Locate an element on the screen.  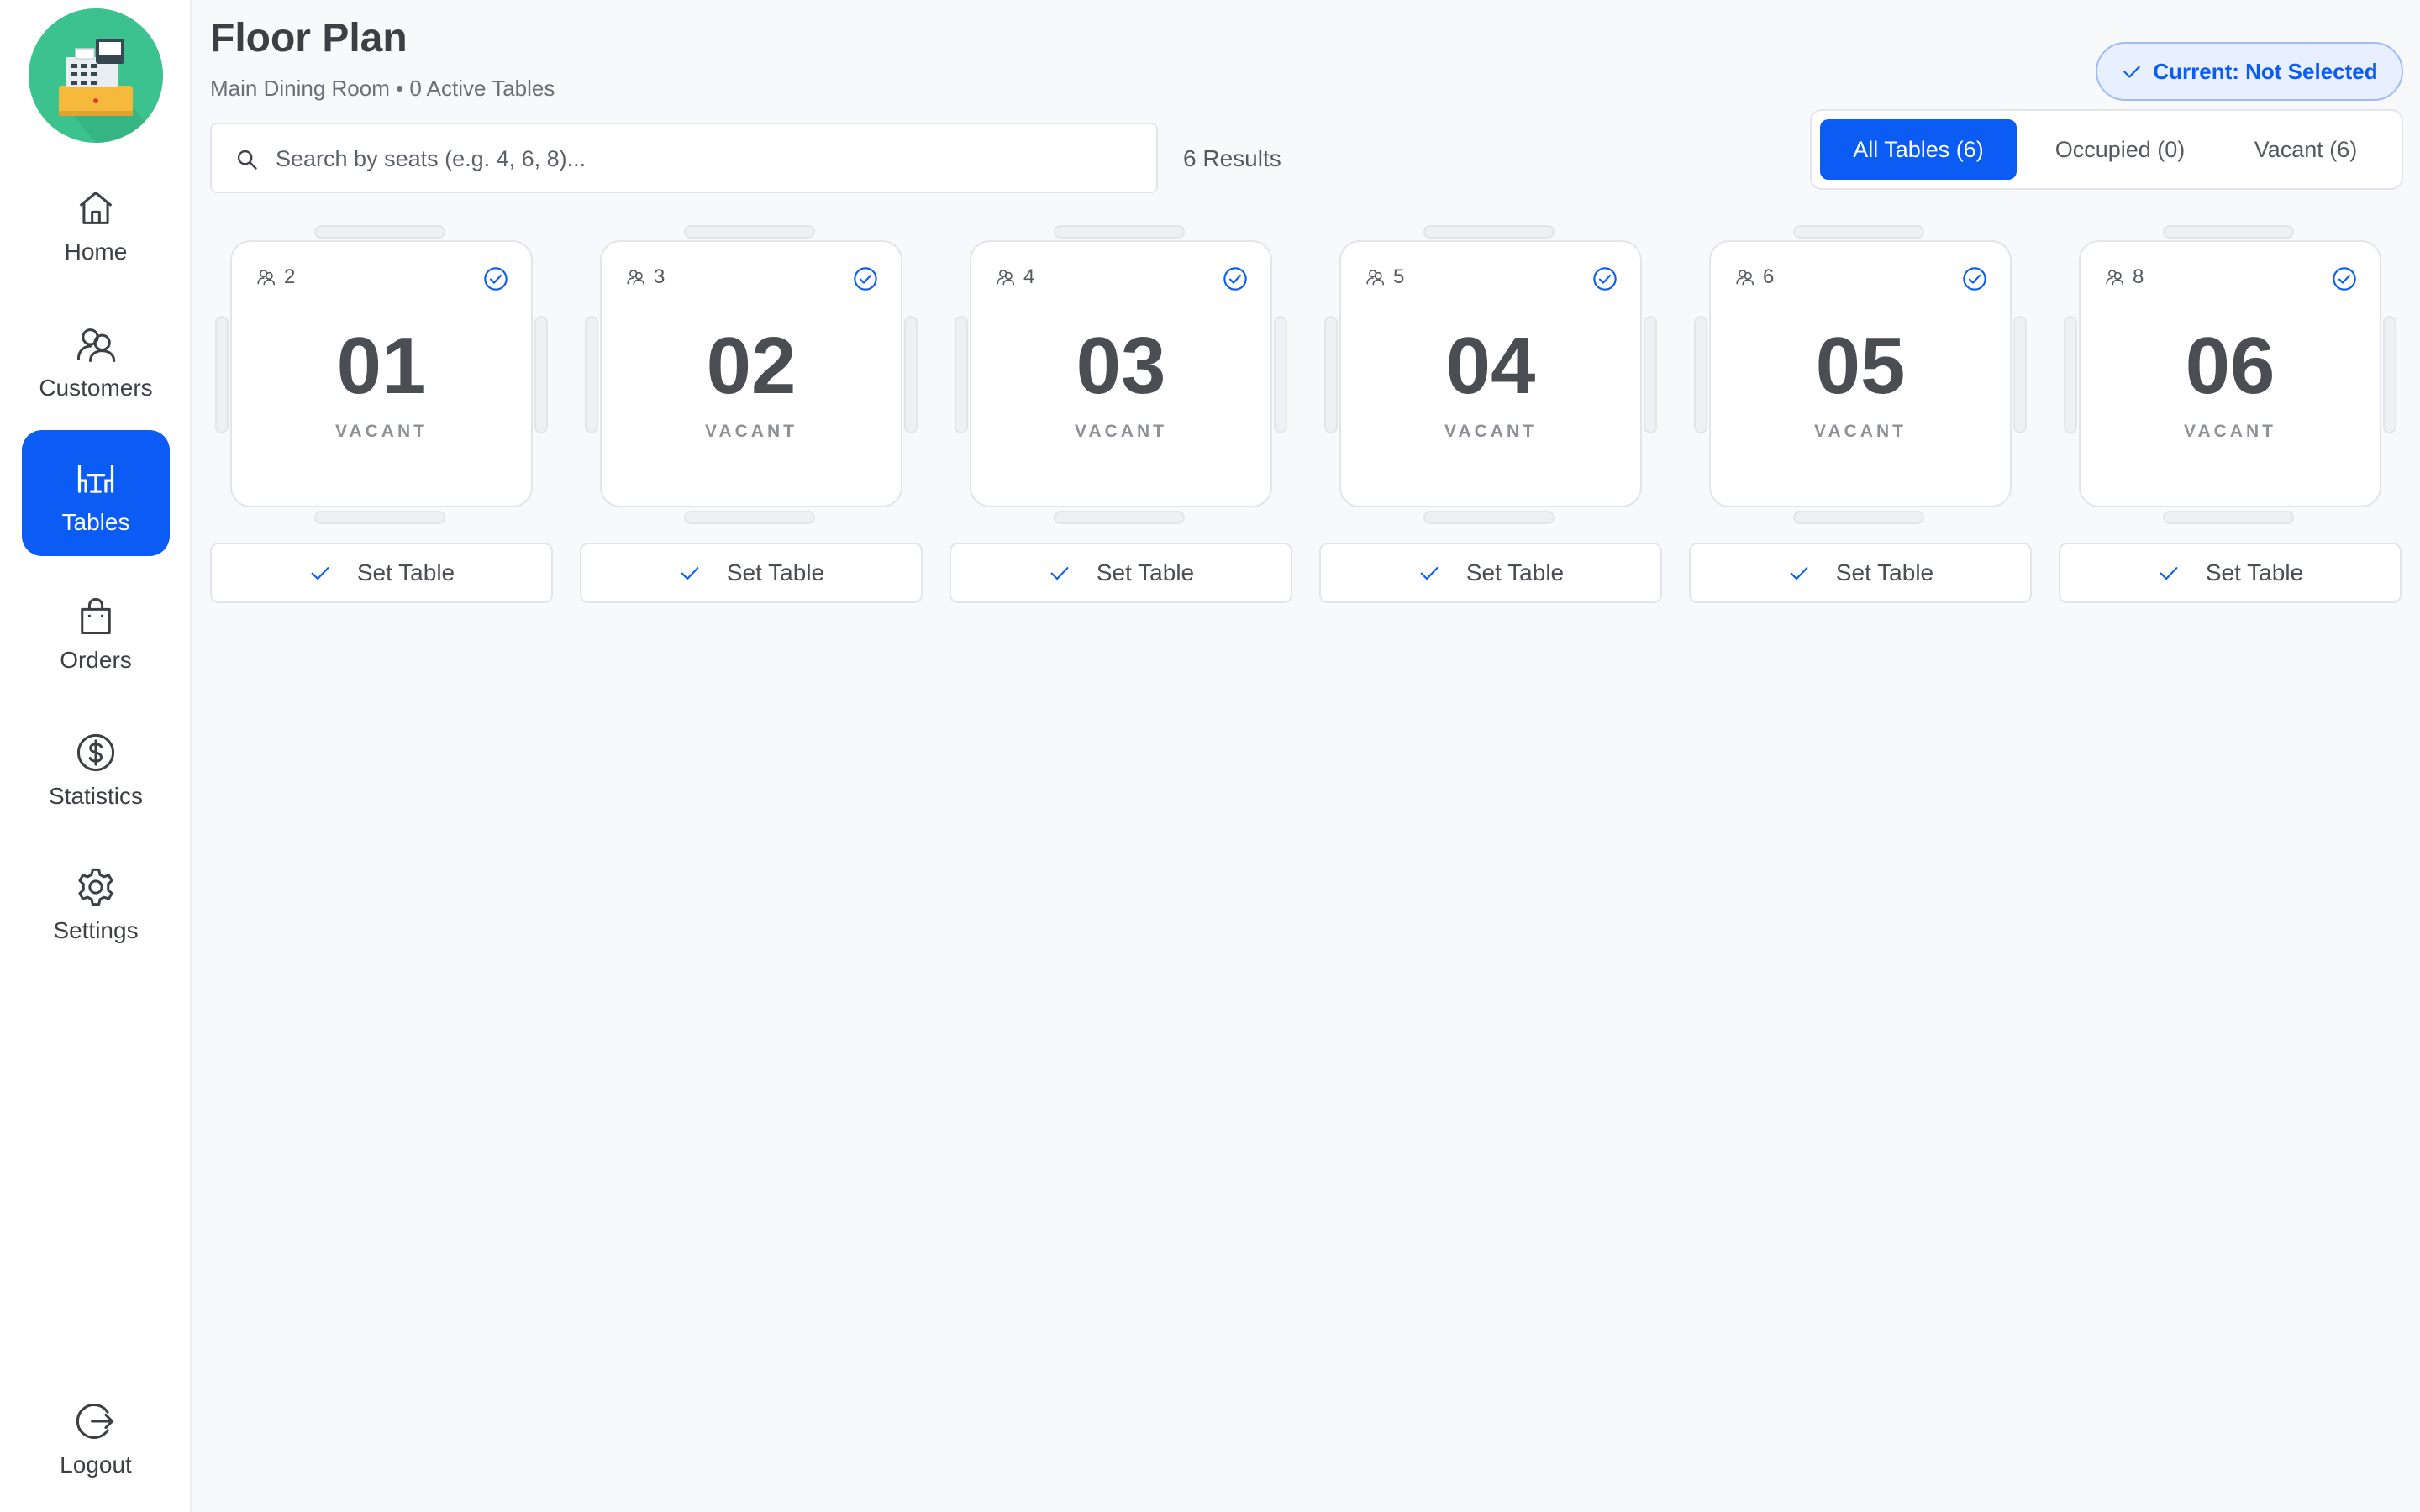
current-table-badge: Current: Not Selected is located at coordinates (2249, 71).